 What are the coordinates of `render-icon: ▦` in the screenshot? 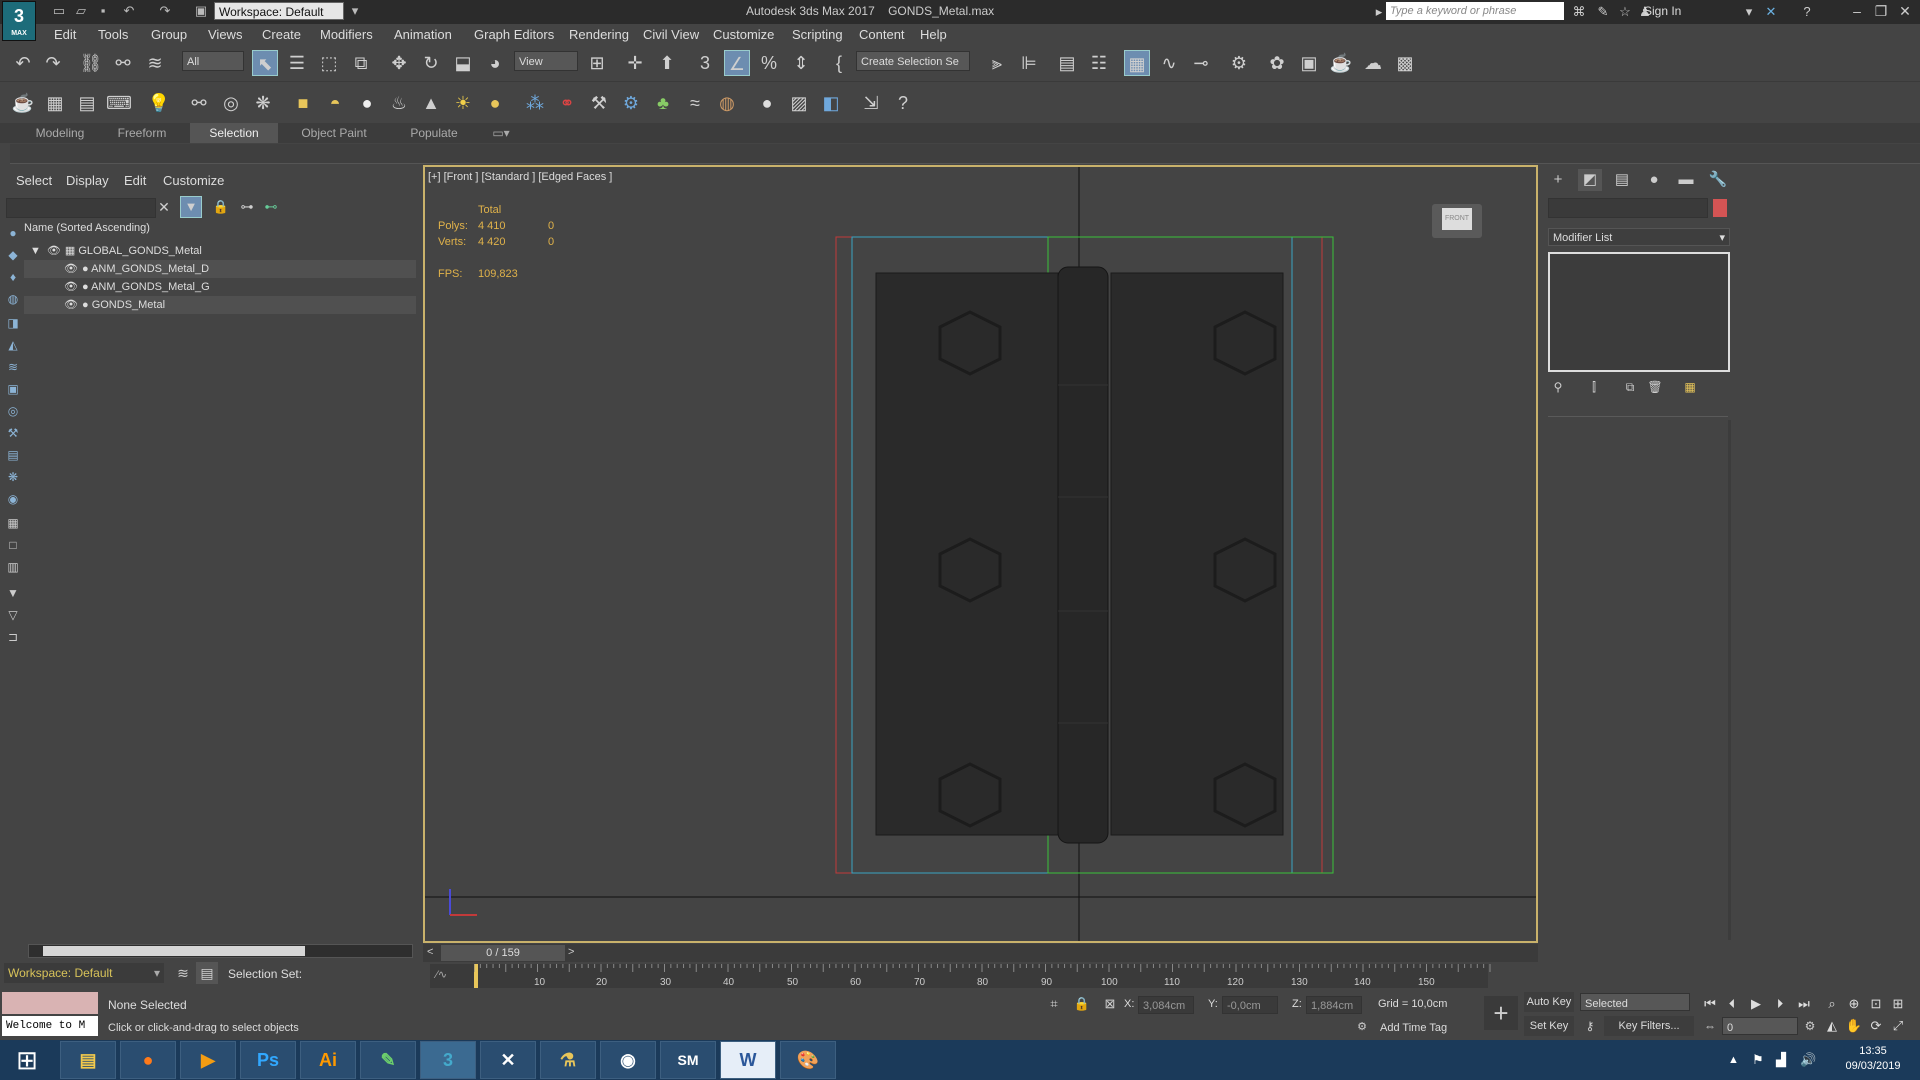 It's located at (55, 103).